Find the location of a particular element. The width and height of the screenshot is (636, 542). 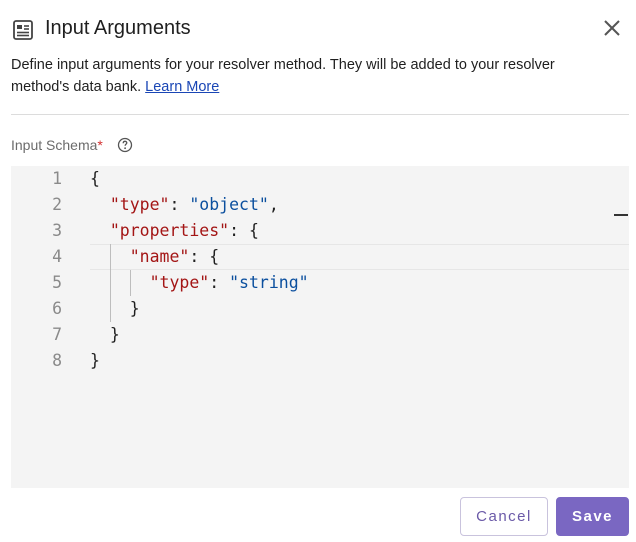

help-circle-icon is located at coordinates (125, 145).